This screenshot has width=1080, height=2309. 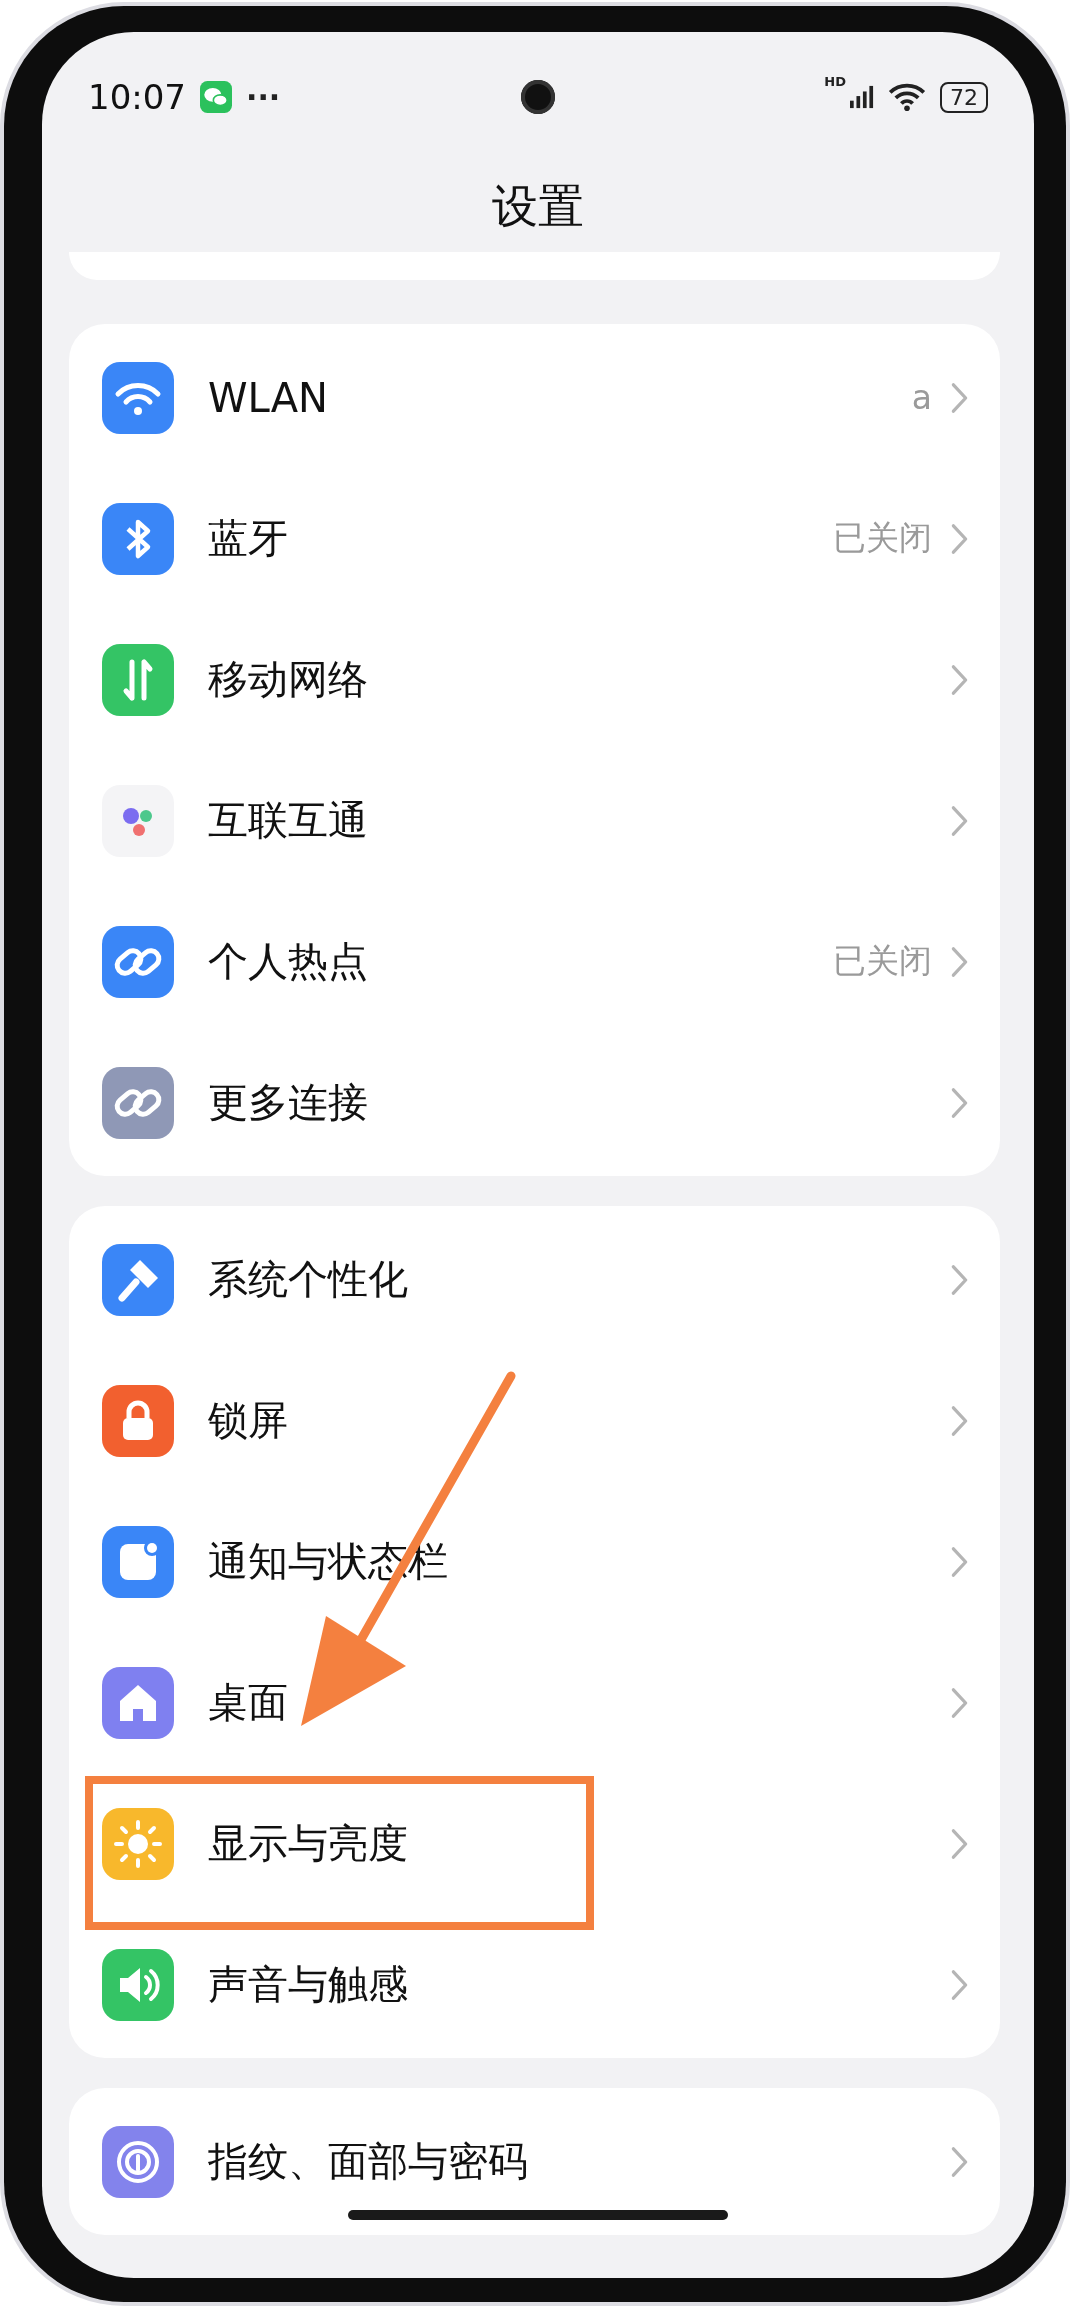 What do you see at coordinates (538, 206) in the screenshot?
I see `page-title: 设置` at bounding box center [538, 206].